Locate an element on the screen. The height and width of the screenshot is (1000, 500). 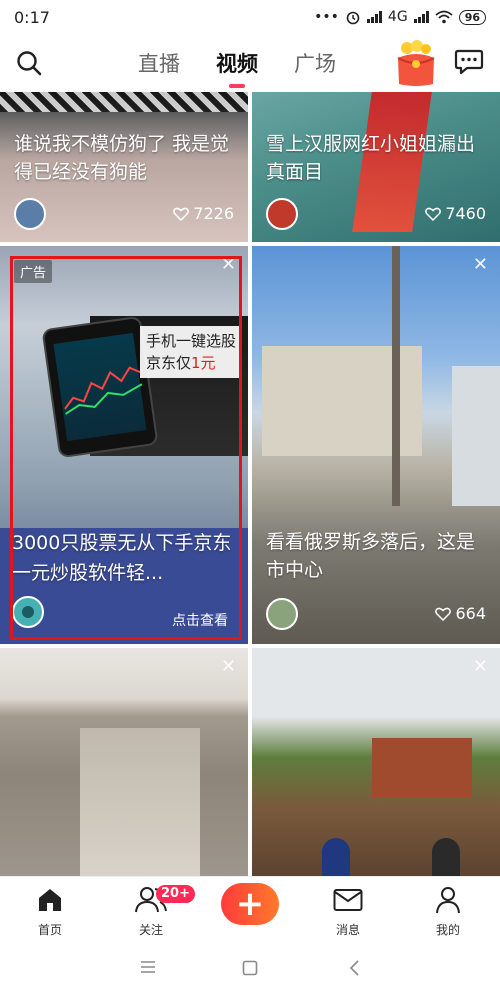
status-icons: ••• 4G 96 is located at coordinates (400, 17).